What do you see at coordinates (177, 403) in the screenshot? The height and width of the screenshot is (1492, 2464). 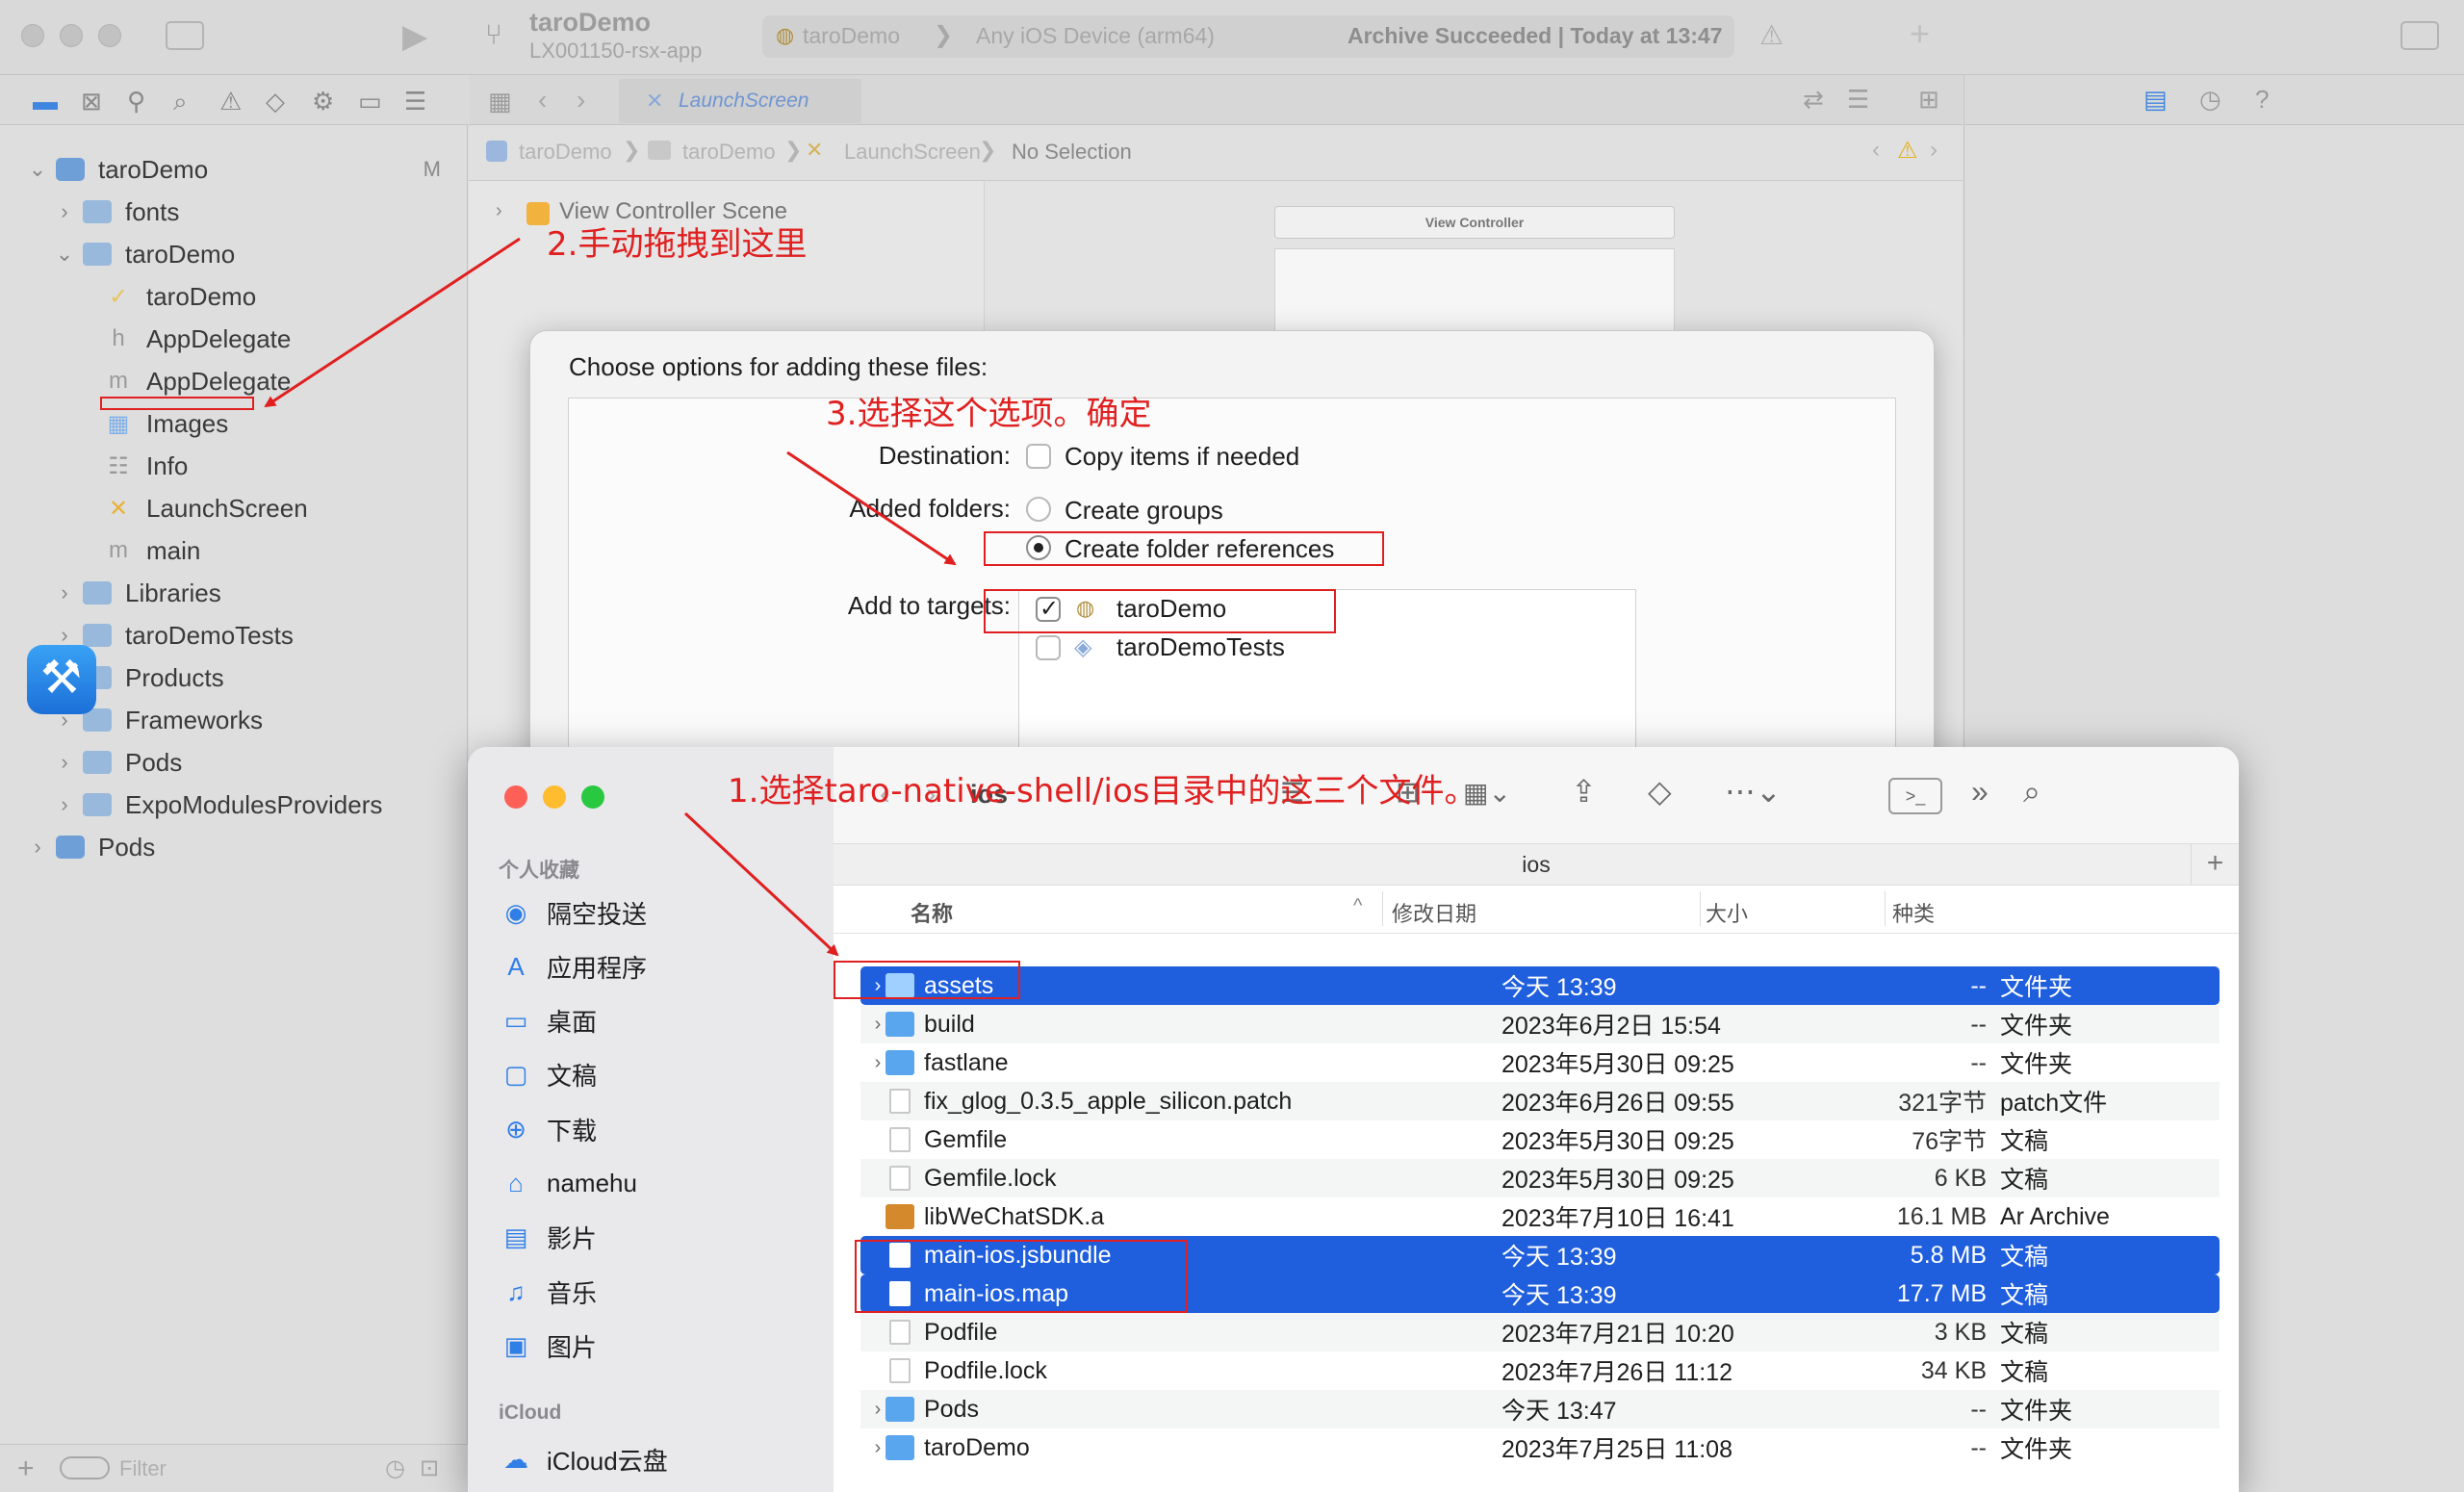 I see `drop-target-highlight` at bounding box center [177, 403].